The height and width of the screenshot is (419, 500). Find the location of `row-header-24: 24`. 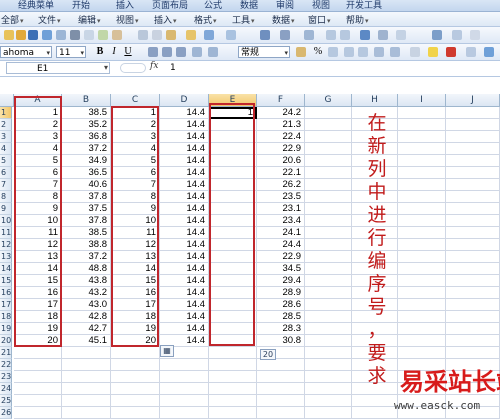

row-header-24: 24 is located at coordinates (6, 389).